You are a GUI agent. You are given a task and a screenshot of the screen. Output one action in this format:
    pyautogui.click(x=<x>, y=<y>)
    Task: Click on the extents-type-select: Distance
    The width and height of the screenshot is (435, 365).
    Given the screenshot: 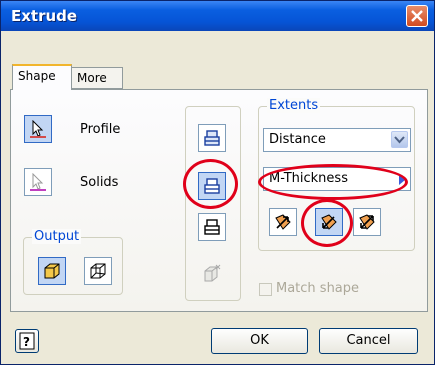 What is the action you would take?
    pyautogui.click(x=337, y=140)
    